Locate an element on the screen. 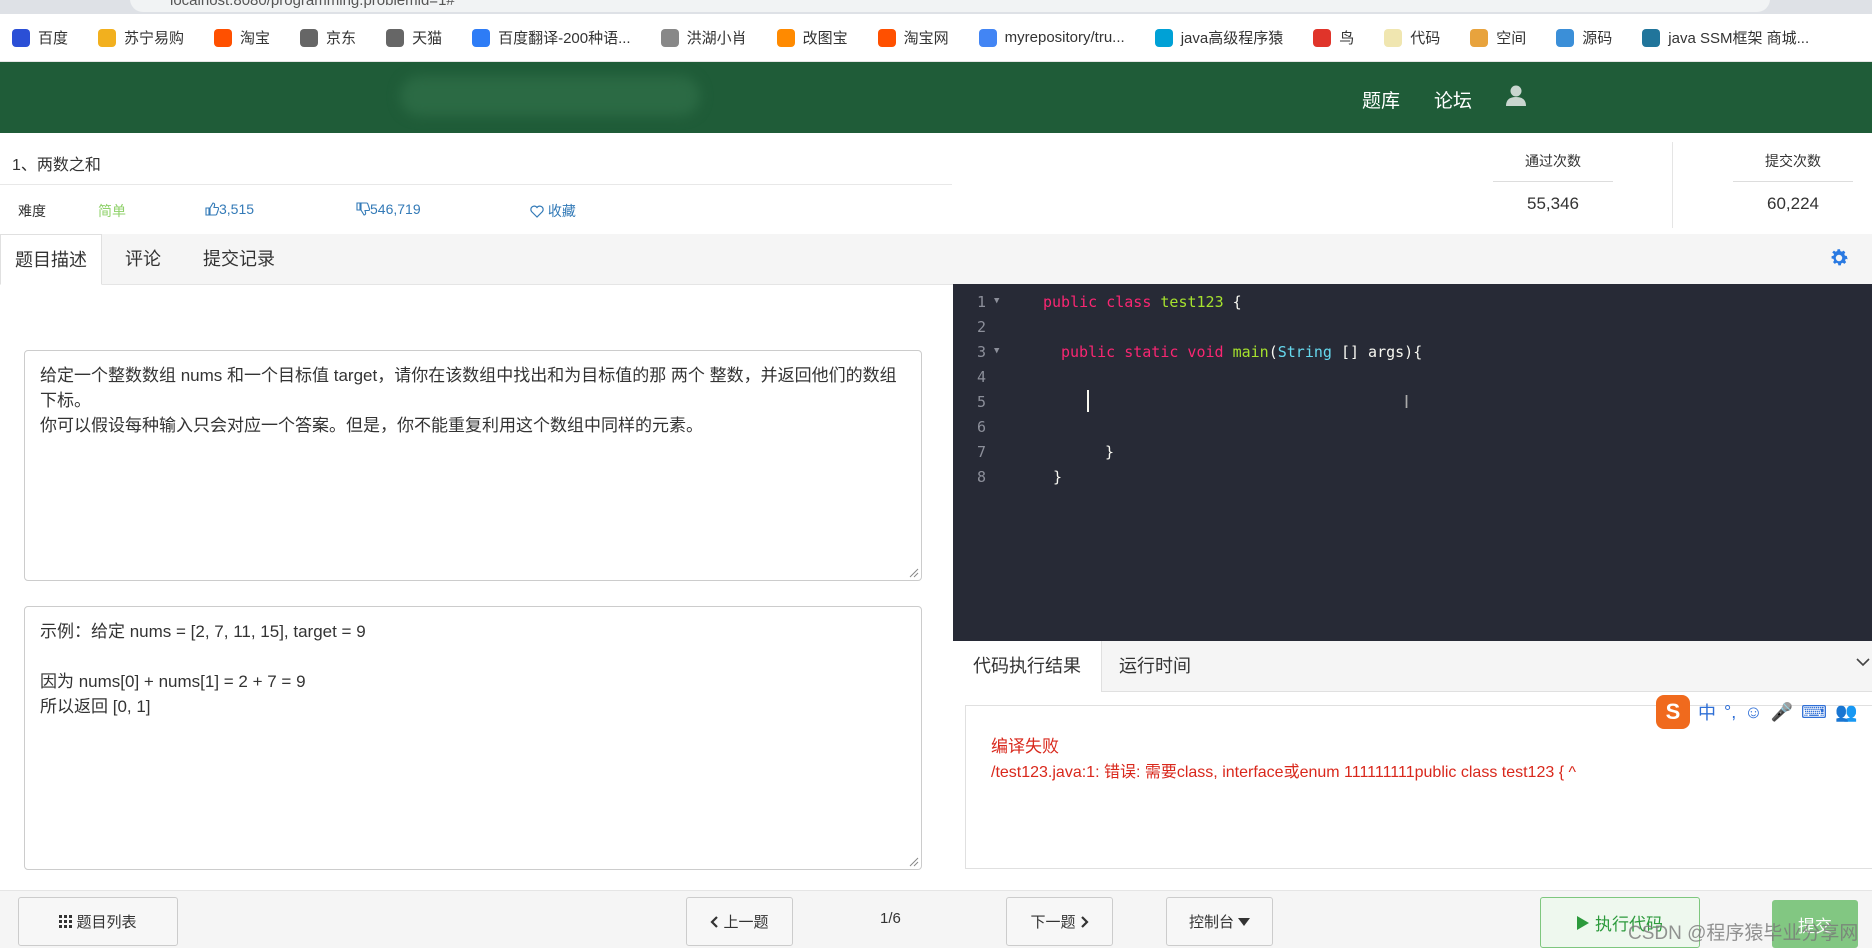  tab-description: 题目描述 is located at coordinates (51, 259).